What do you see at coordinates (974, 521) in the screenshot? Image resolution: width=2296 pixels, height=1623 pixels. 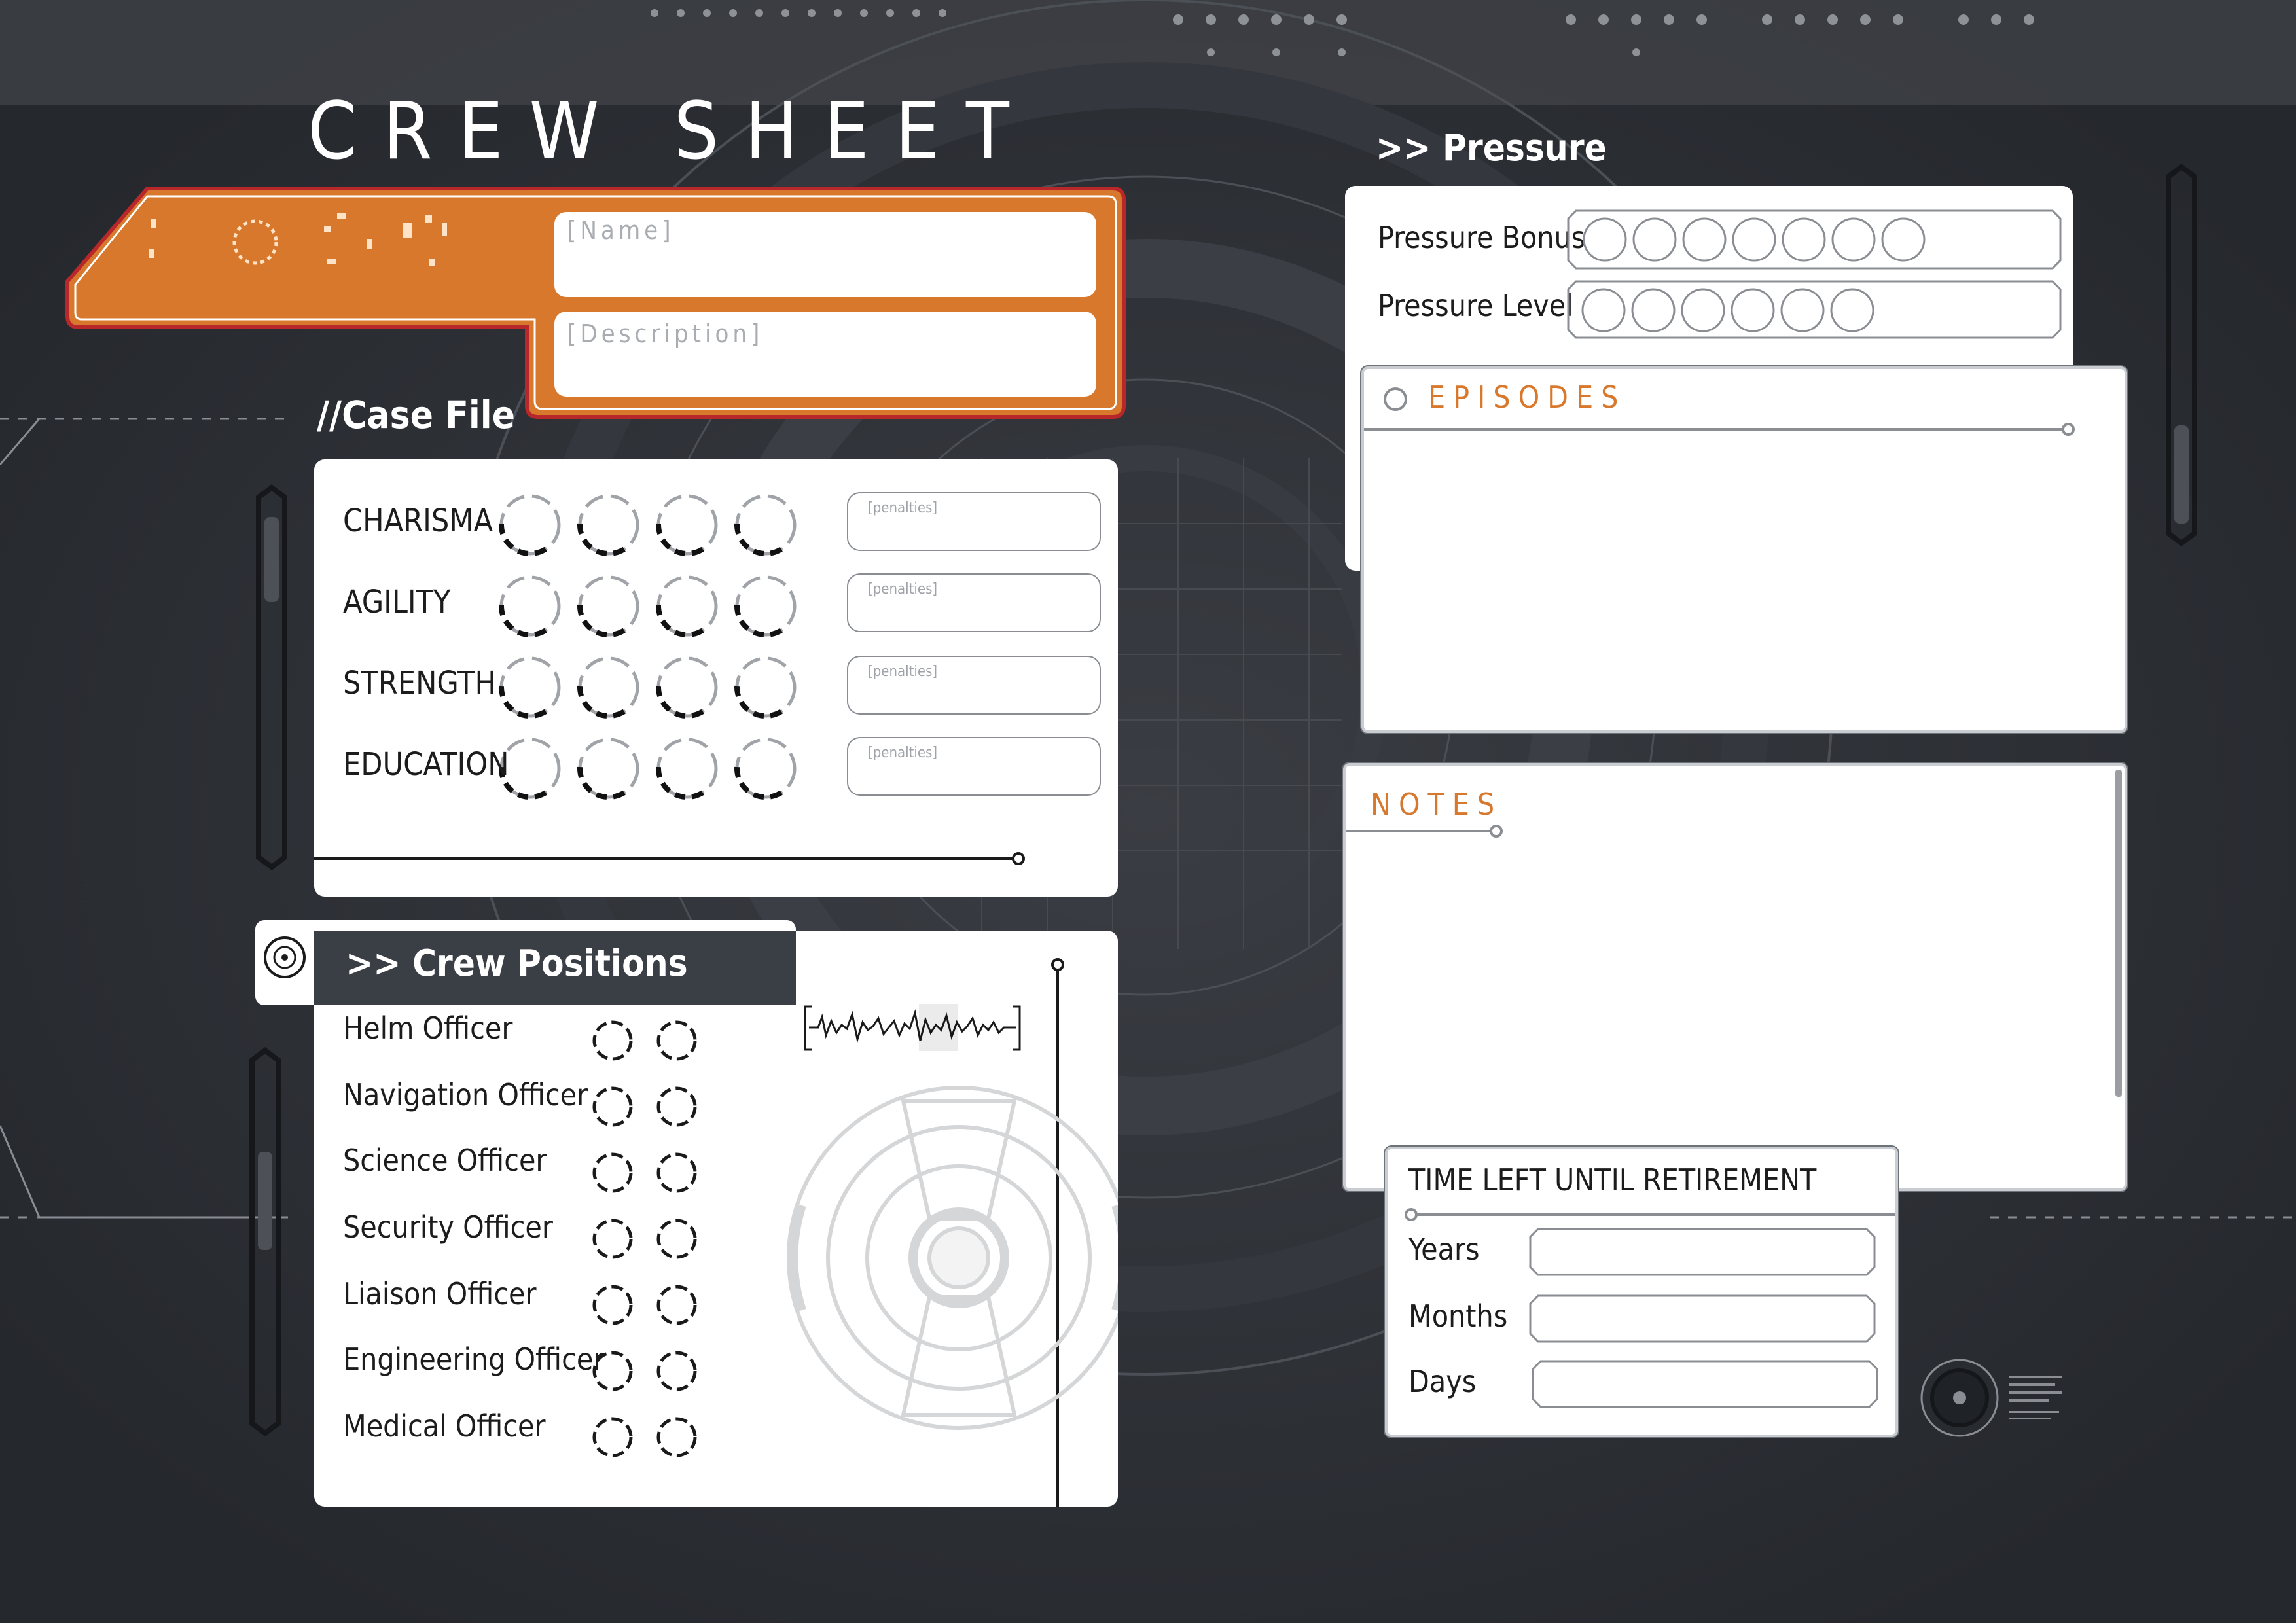 I see `penalty-field-charisma: [penalties]` at bounding box center [974, 521].